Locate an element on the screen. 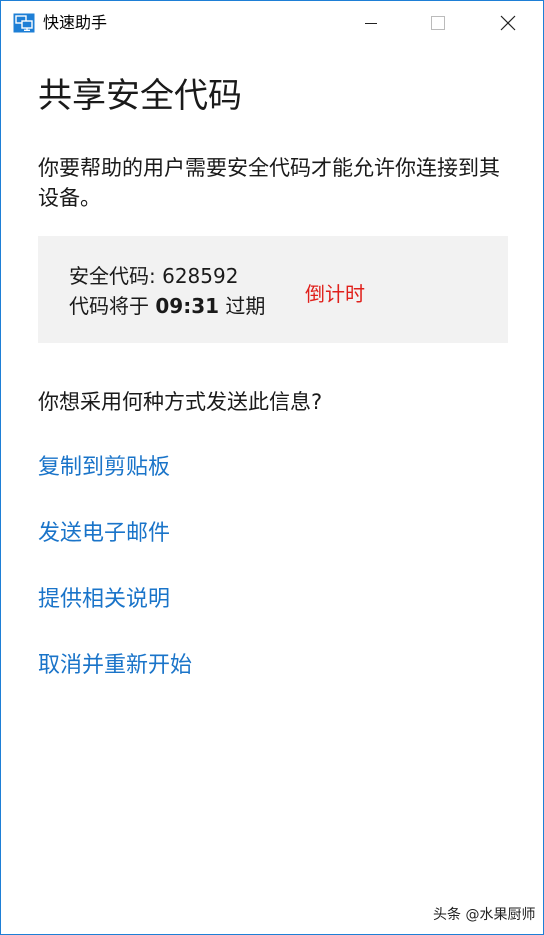  close-icon is located at coordinates (508, 23).